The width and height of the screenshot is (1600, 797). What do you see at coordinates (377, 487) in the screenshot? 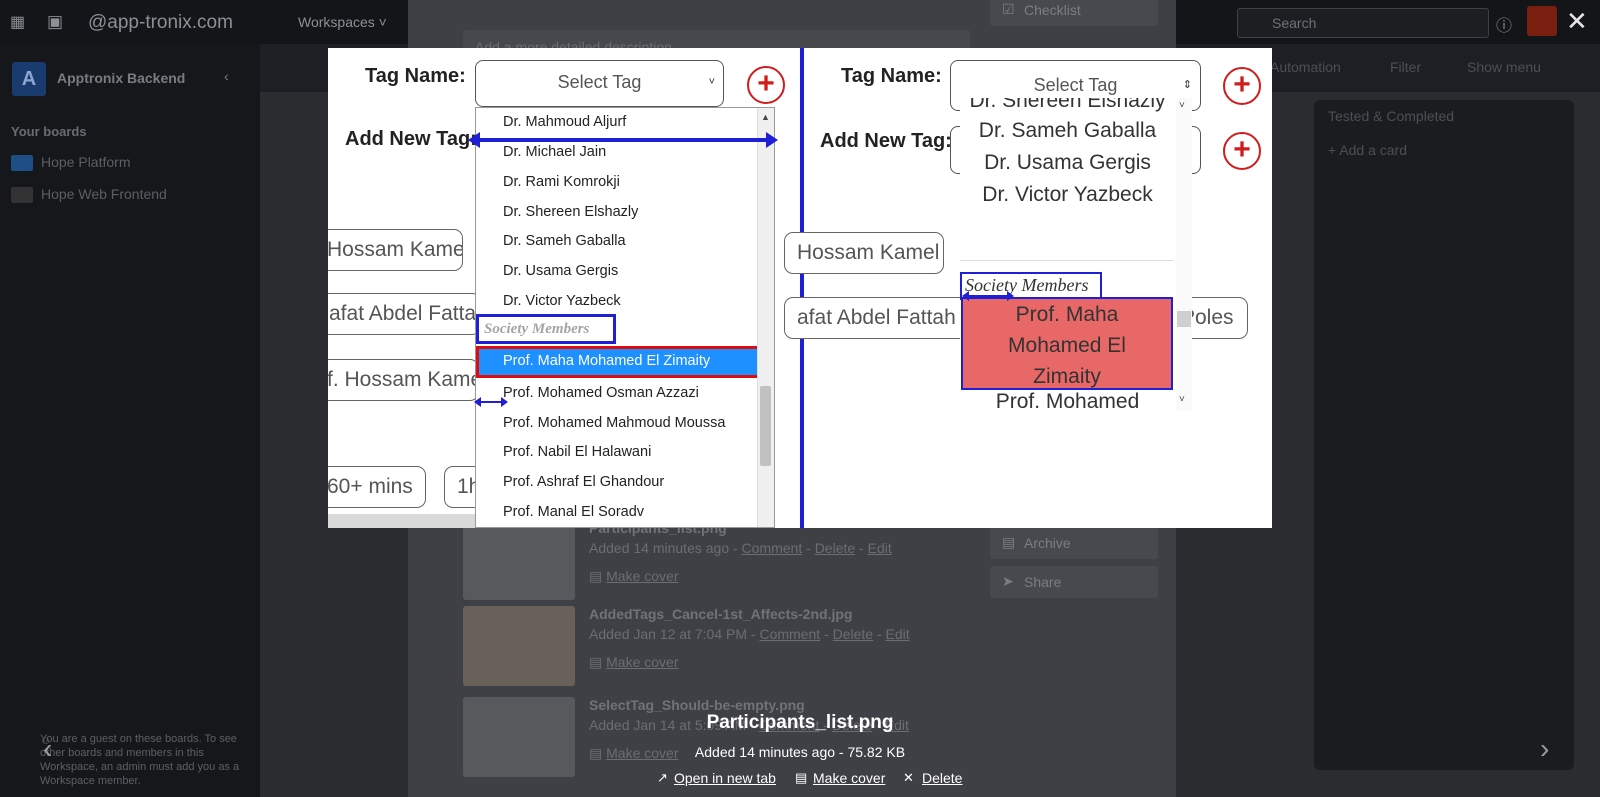
I see `tag-chip: 60+ mins` at bounding box center [377, 487].